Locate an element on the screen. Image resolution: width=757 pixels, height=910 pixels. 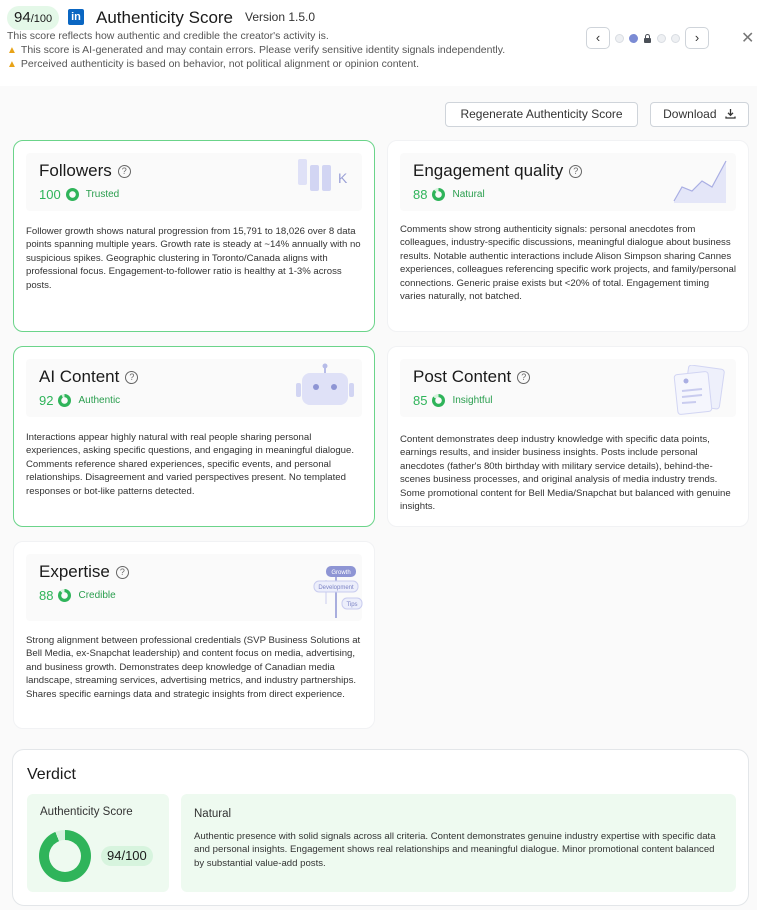
score-row: 85 Insightful is located at coordinates (453, 400).